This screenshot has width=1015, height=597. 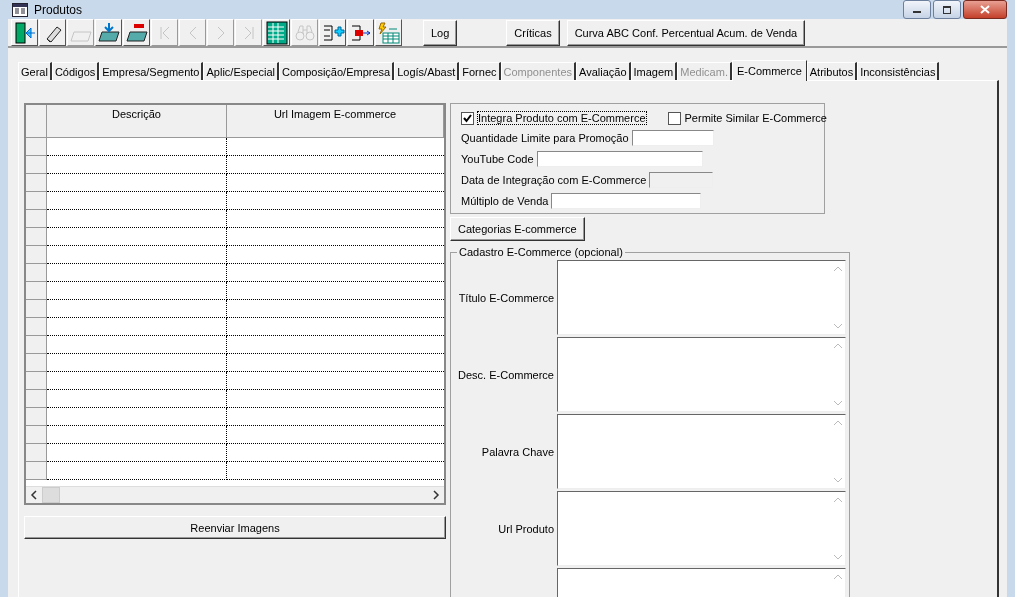 I want to click on tab: Aplic/Especial, so click(x=241, y=71).